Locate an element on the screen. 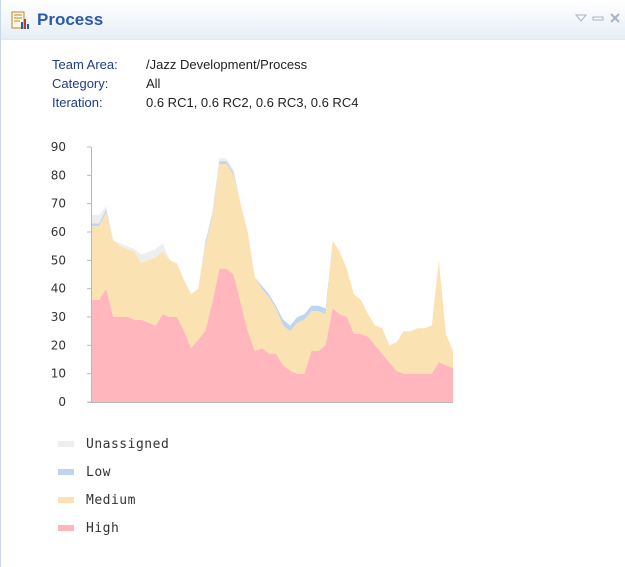 The width and height of the screenshot is (625, 567). iteration-value: 0.6 RC1, 0.6 RC2, 0.6 RC3, 0.6 RC4 is located at coordinates (252, 102).